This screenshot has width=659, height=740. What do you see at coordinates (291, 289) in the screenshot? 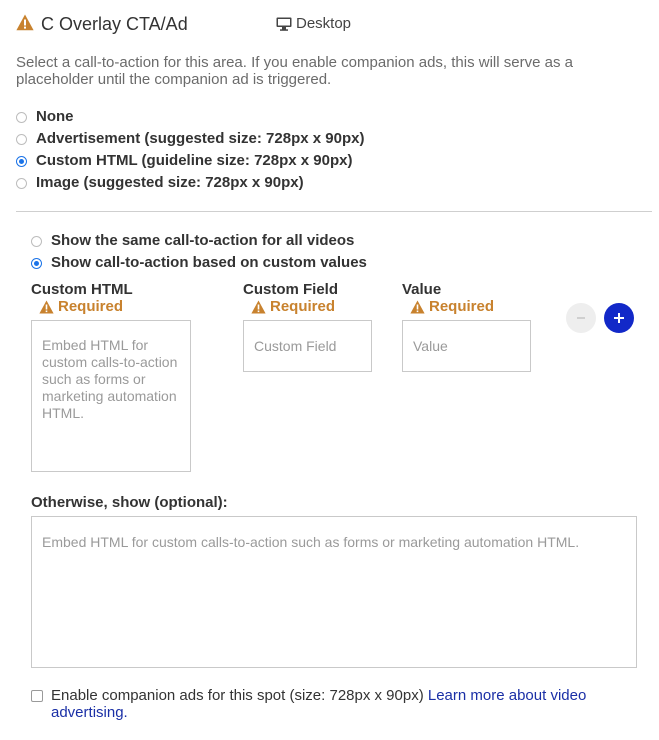
I see `custom-field-label: Custom Field` at bounding box center [291, 289].